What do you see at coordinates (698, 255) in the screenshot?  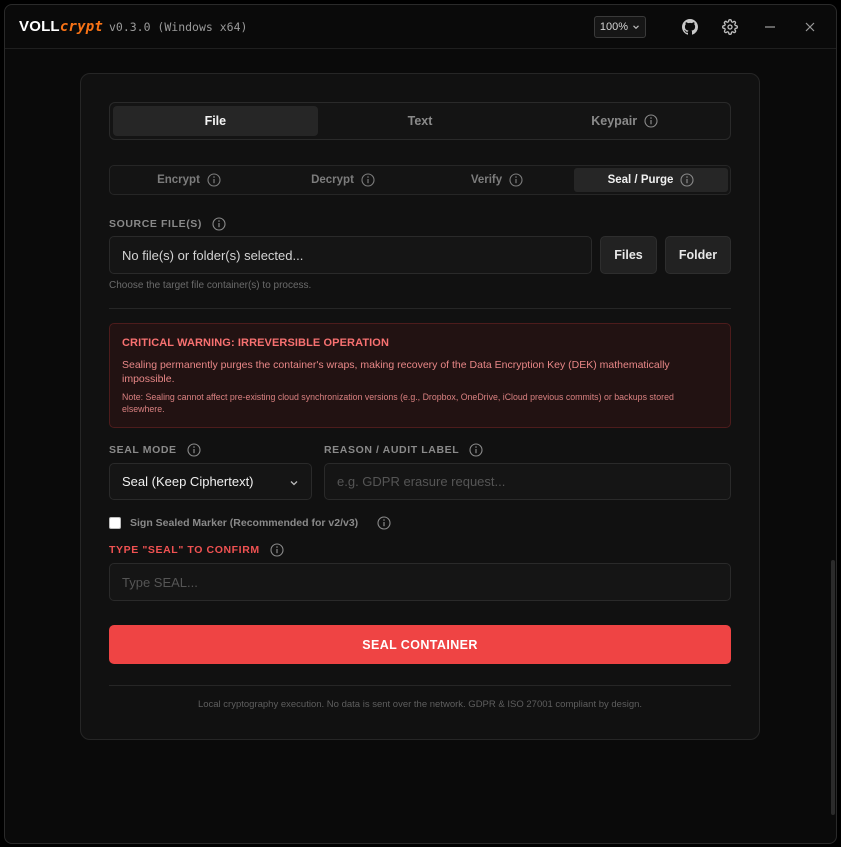 I see `folder-button: Folder` at bounding box center [698, 255].